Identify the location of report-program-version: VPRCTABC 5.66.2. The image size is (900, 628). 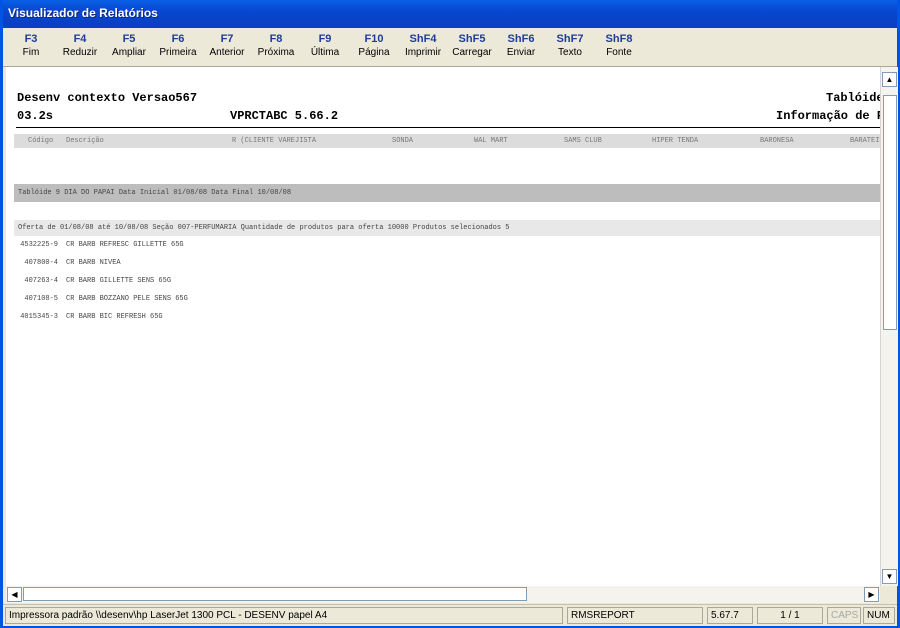
(284, 116).